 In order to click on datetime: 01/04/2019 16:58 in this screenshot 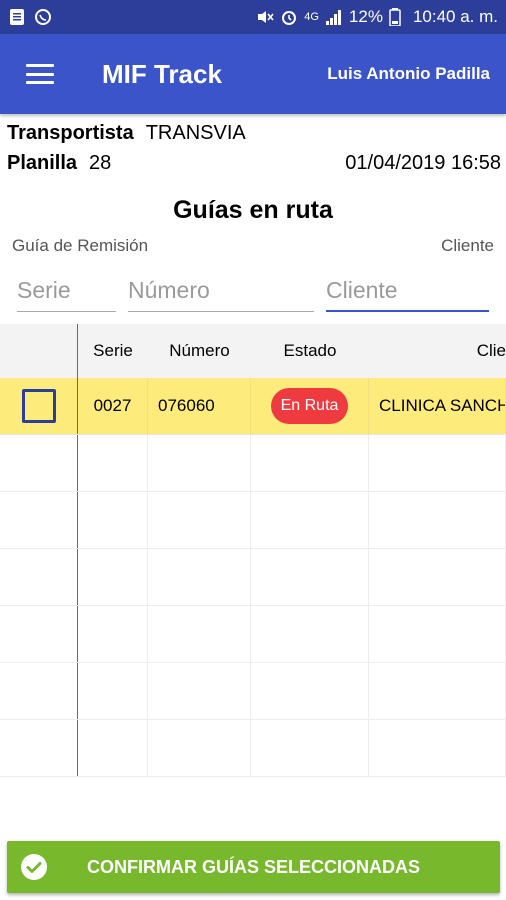, I will do `click(423, 163)`.